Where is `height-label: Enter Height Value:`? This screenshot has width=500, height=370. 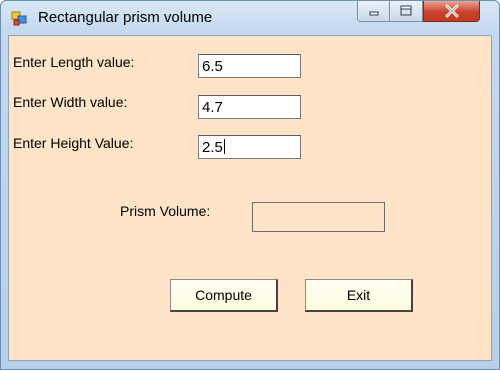 height-label: Enter Height Value: is located at coordinates (73, 143).